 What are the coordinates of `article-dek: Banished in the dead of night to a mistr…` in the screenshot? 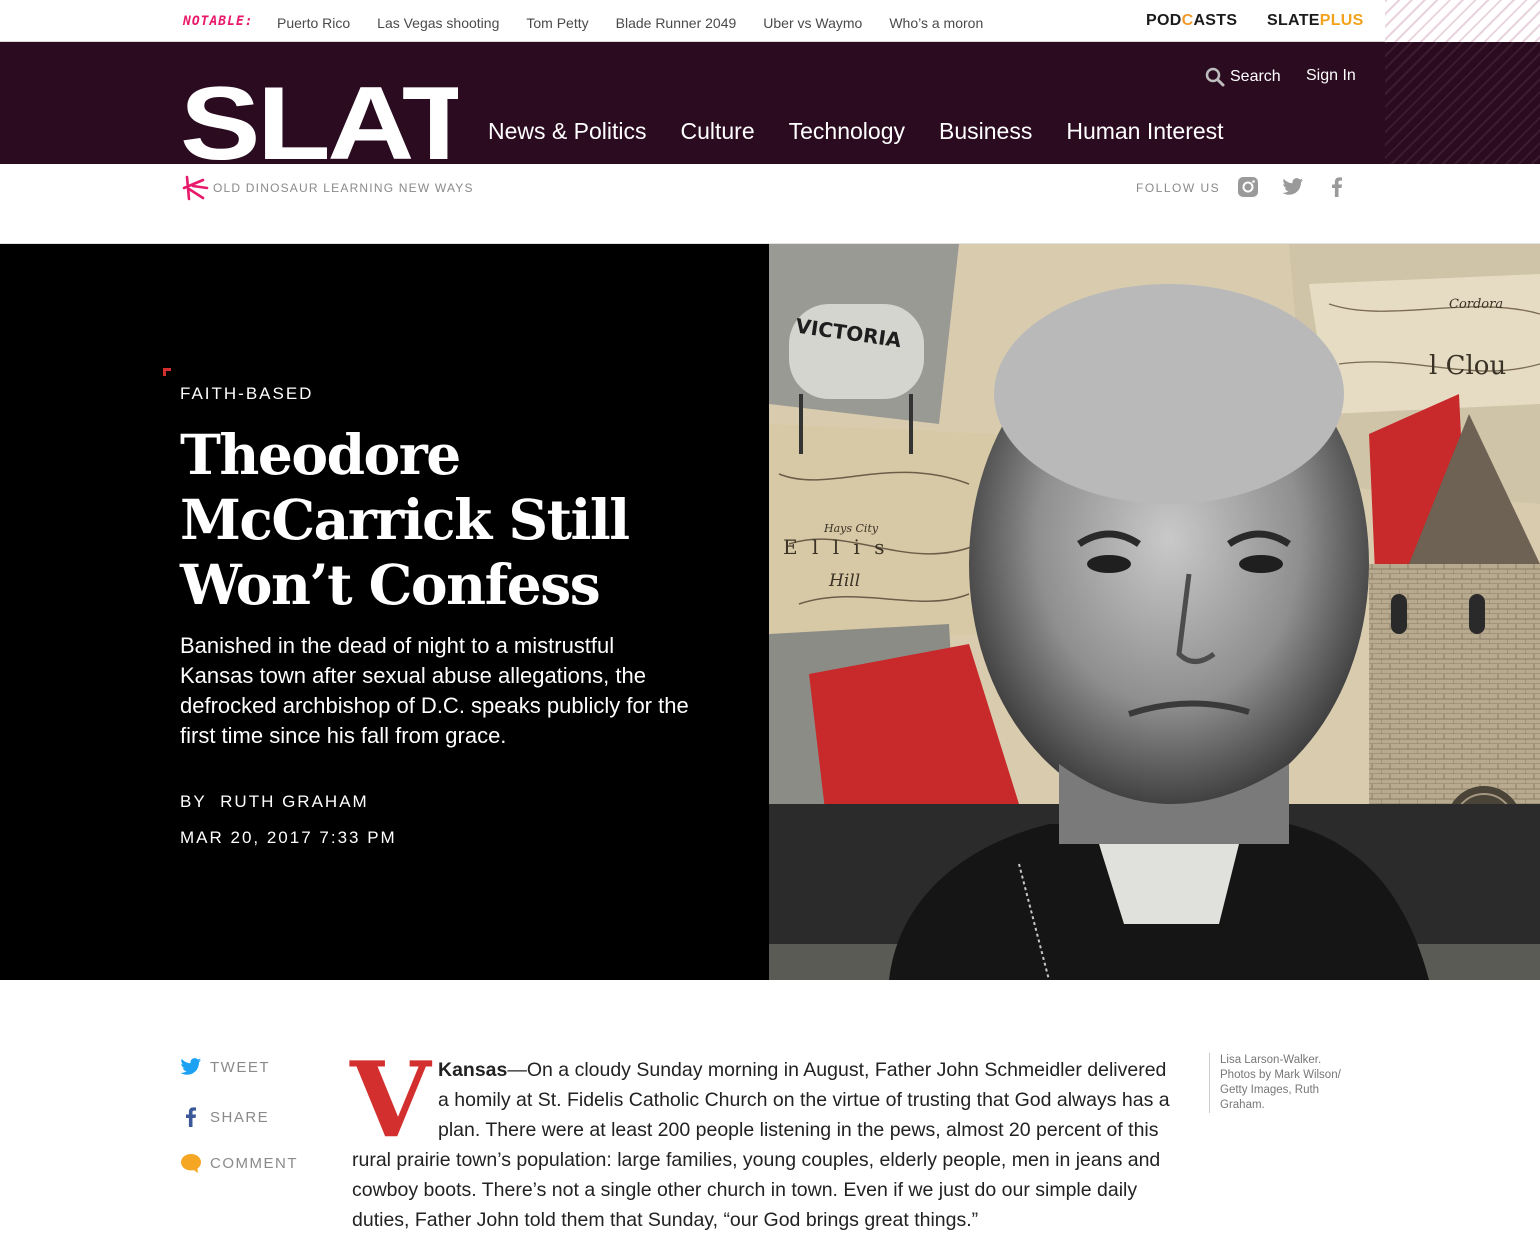 It's located at (434, 690).